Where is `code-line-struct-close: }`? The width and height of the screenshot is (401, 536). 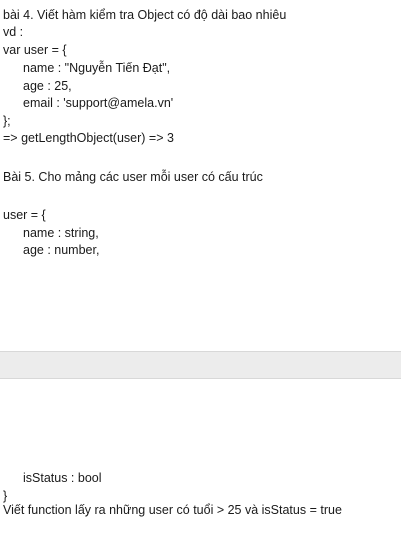 code-line-struct-close: } is located at coordinates (5, 496).